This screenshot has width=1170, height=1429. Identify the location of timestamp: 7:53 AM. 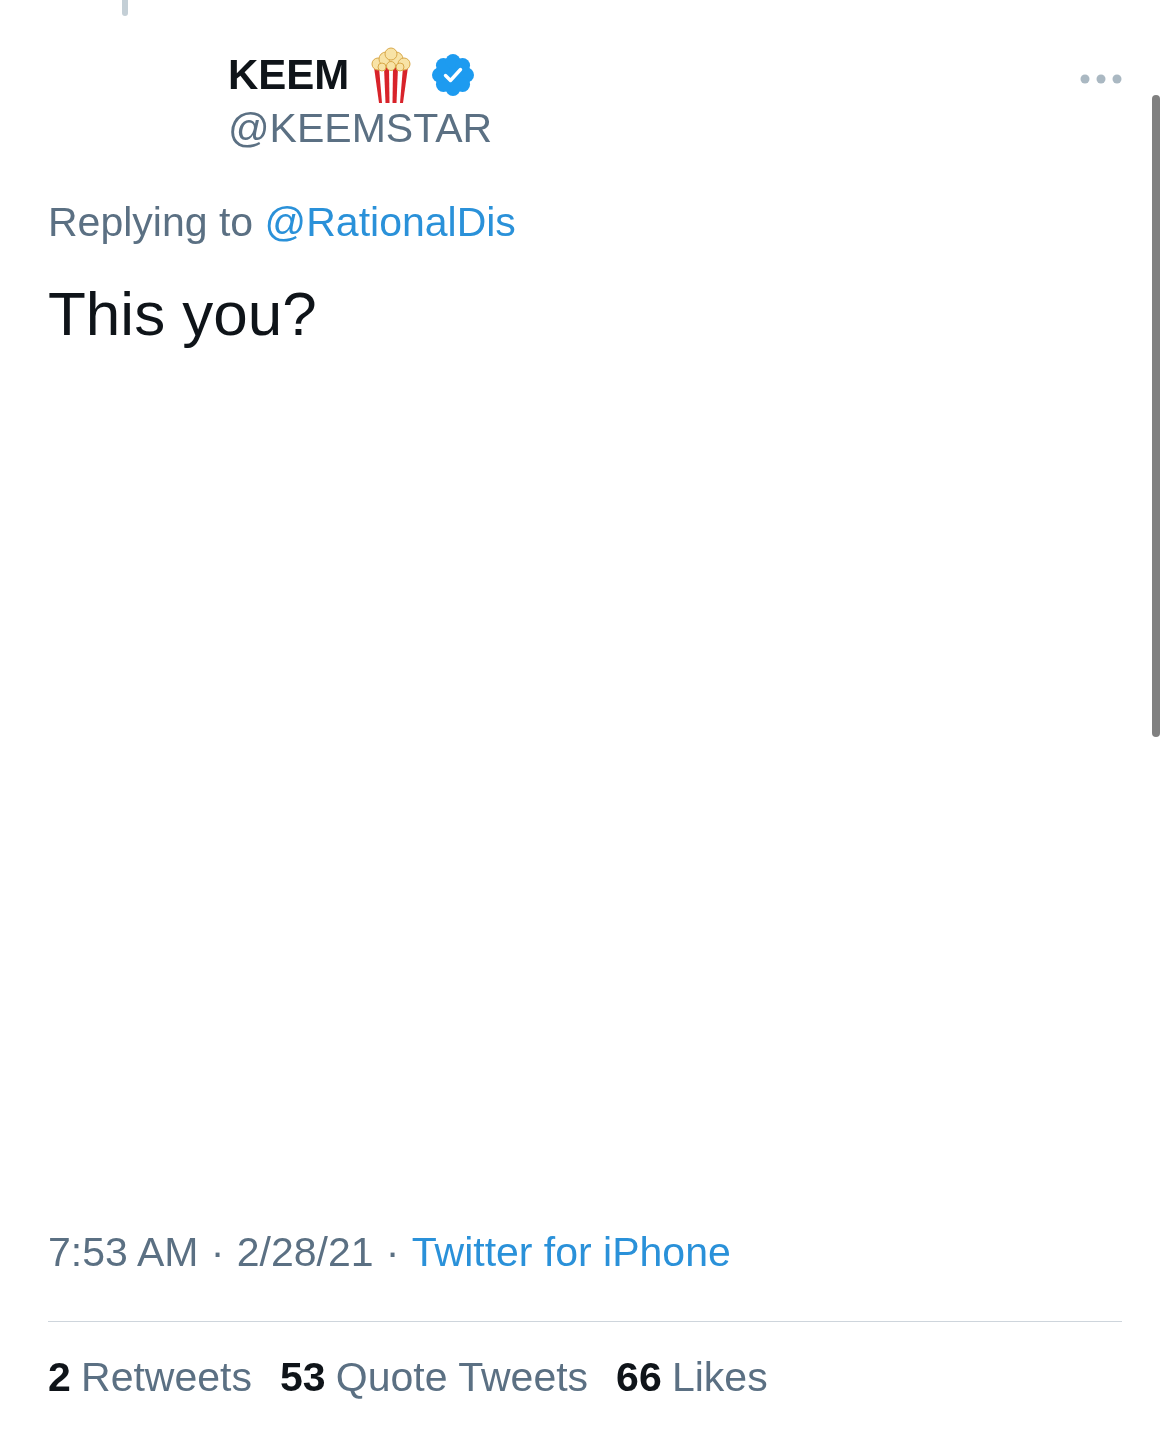
(123, 1252).